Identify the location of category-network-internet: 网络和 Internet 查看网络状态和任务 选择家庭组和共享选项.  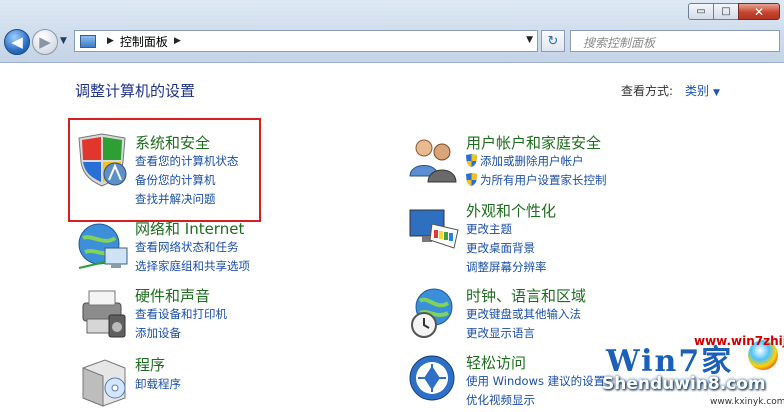
(175, 248).